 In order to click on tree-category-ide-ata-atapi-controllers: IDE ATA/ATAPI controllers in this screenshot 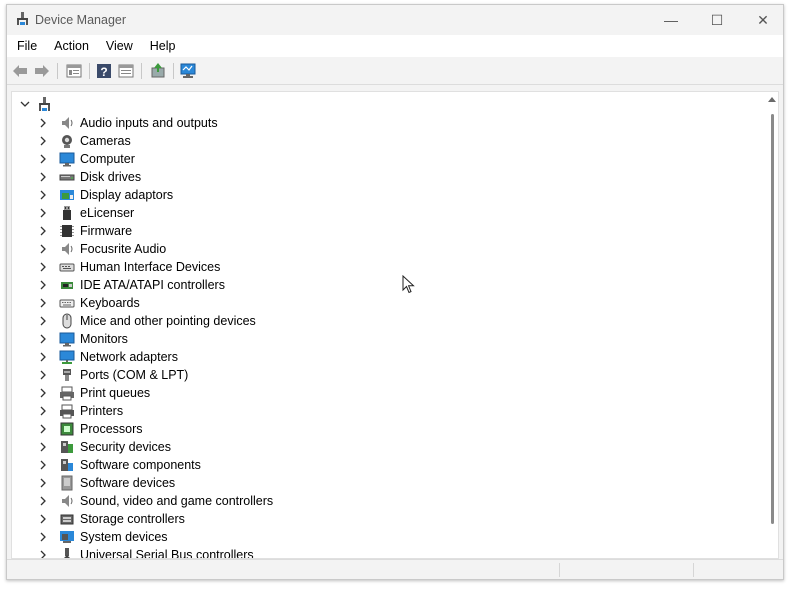, I will do `click(382, 285)`.